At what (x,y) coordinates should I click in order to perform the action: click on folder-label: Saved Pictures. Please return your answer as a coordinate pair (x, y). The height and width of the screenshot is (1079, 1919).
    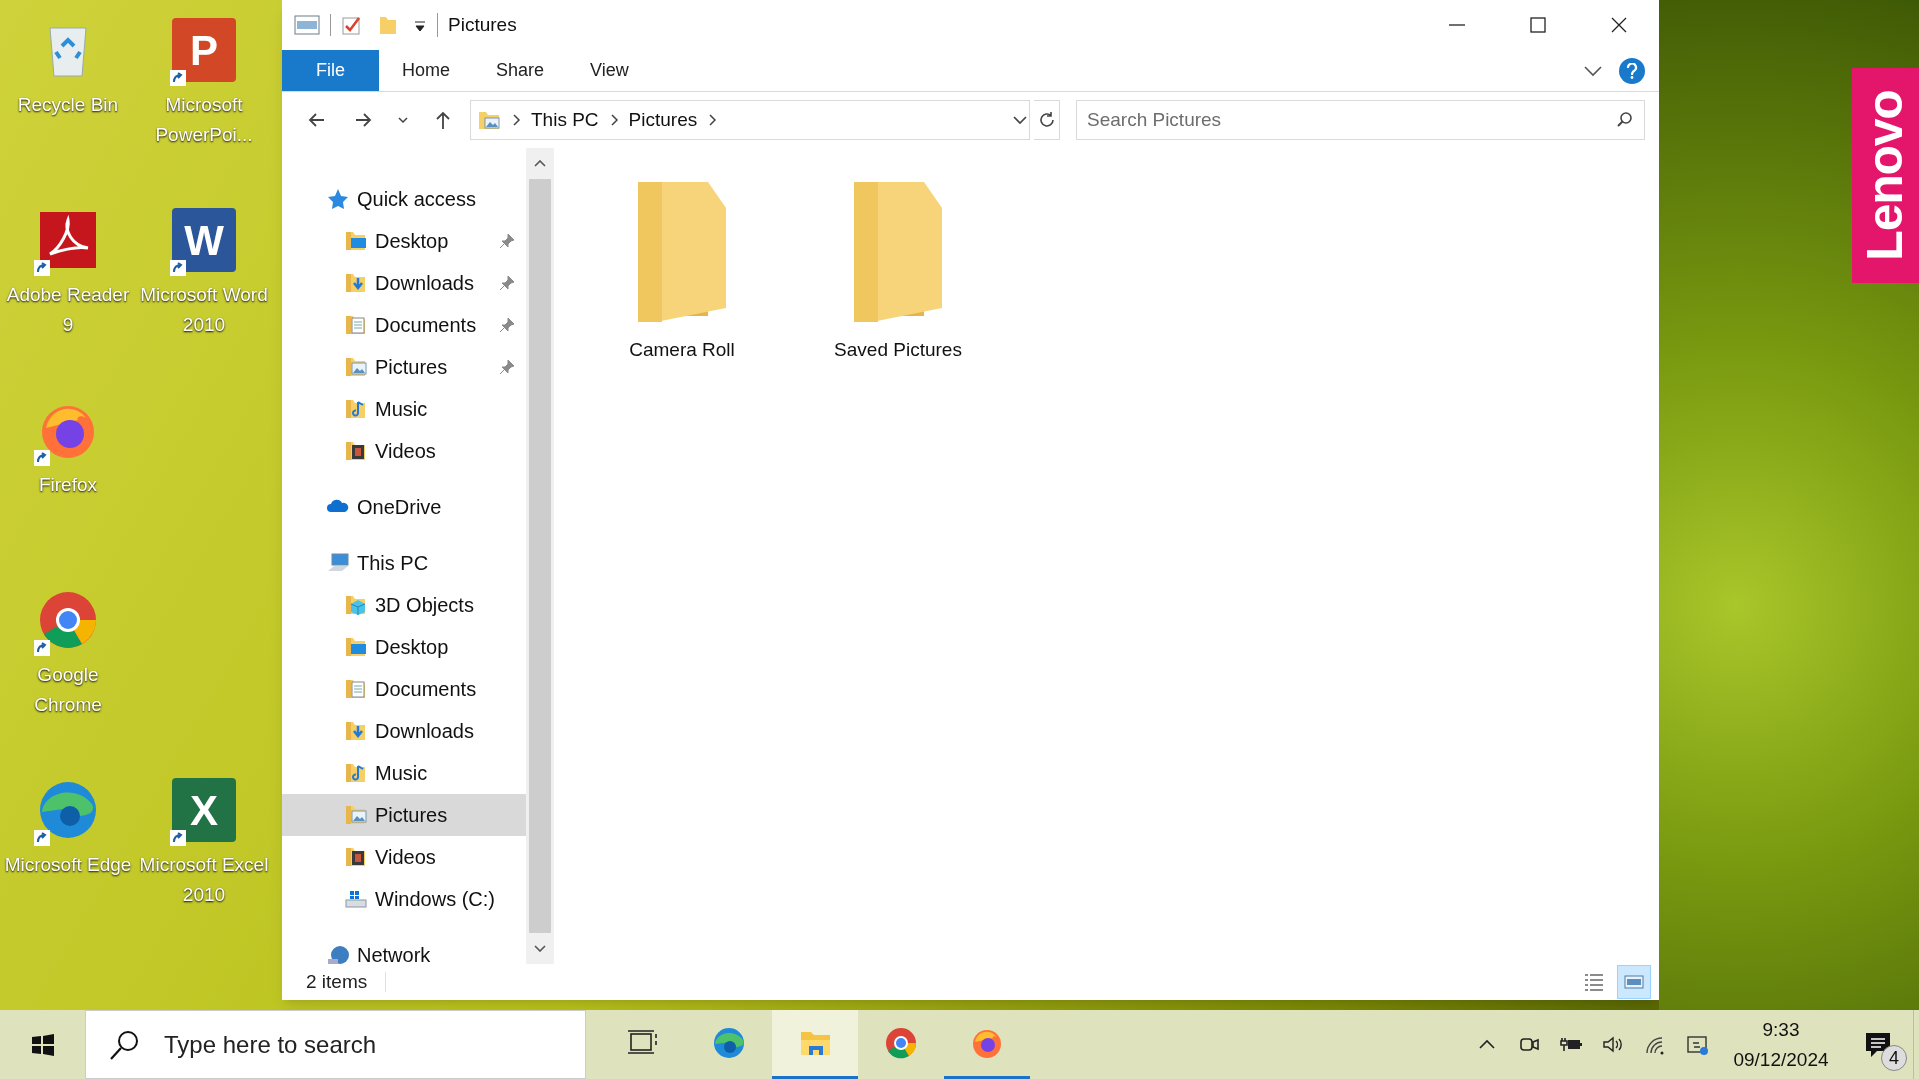
    Looking at the image, I should click on (898, 350).